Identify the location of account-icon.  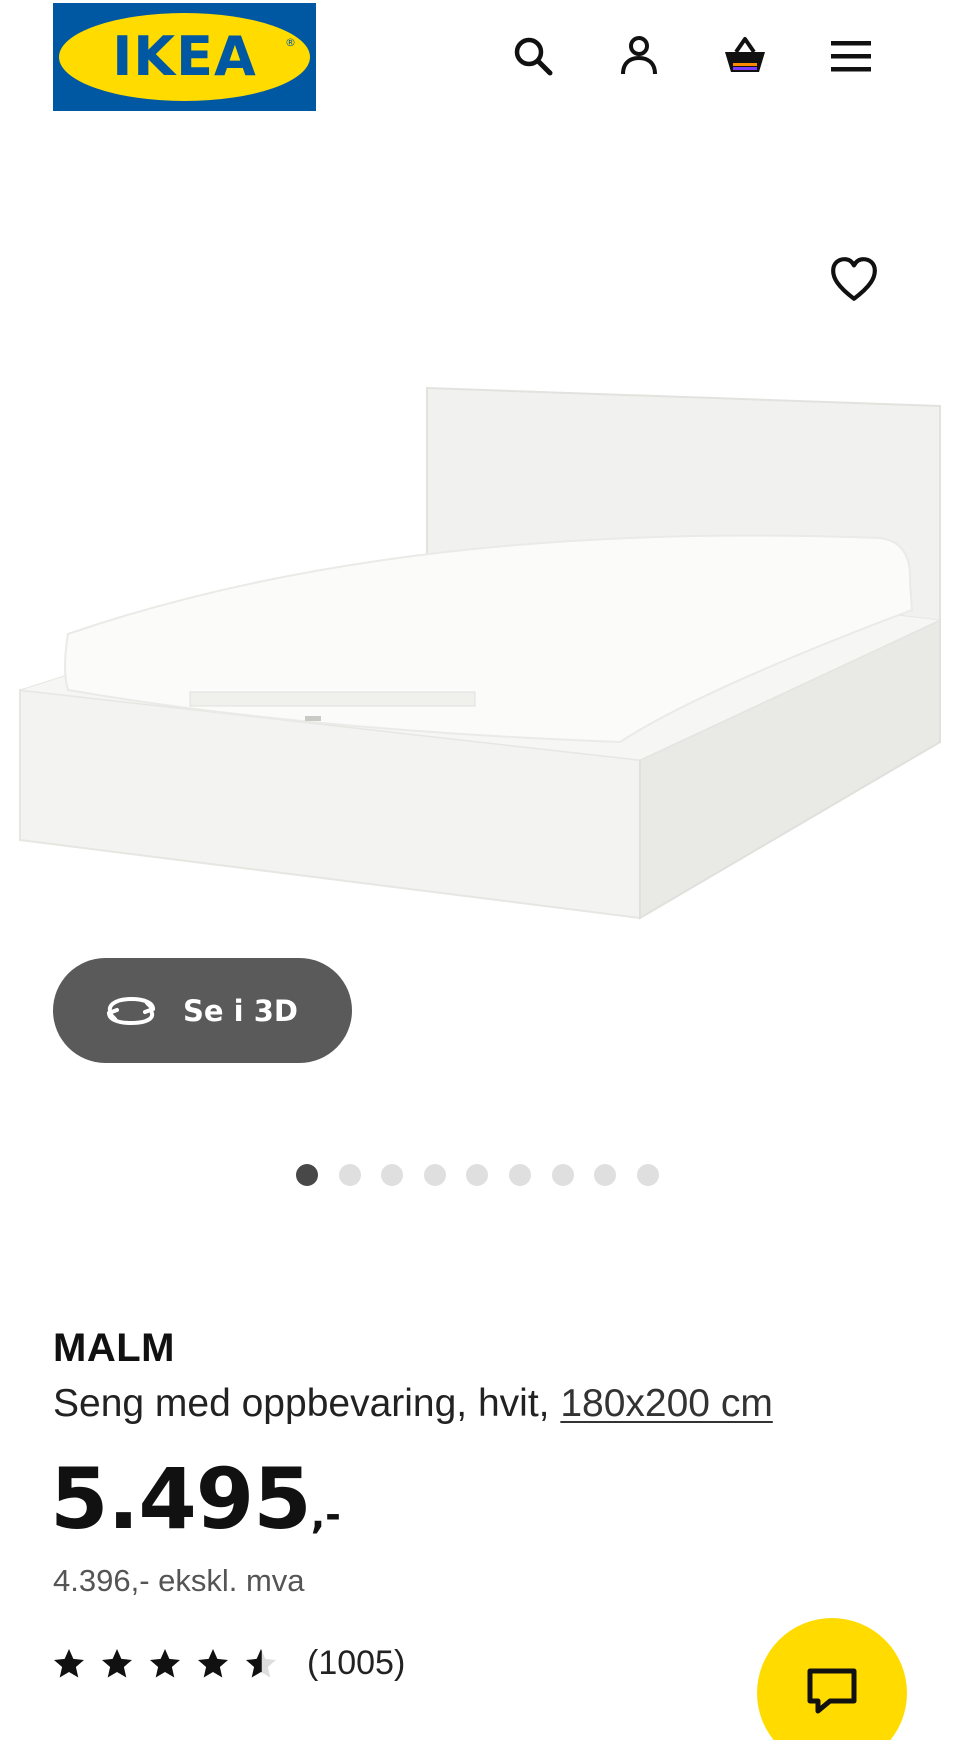
(639, 56).